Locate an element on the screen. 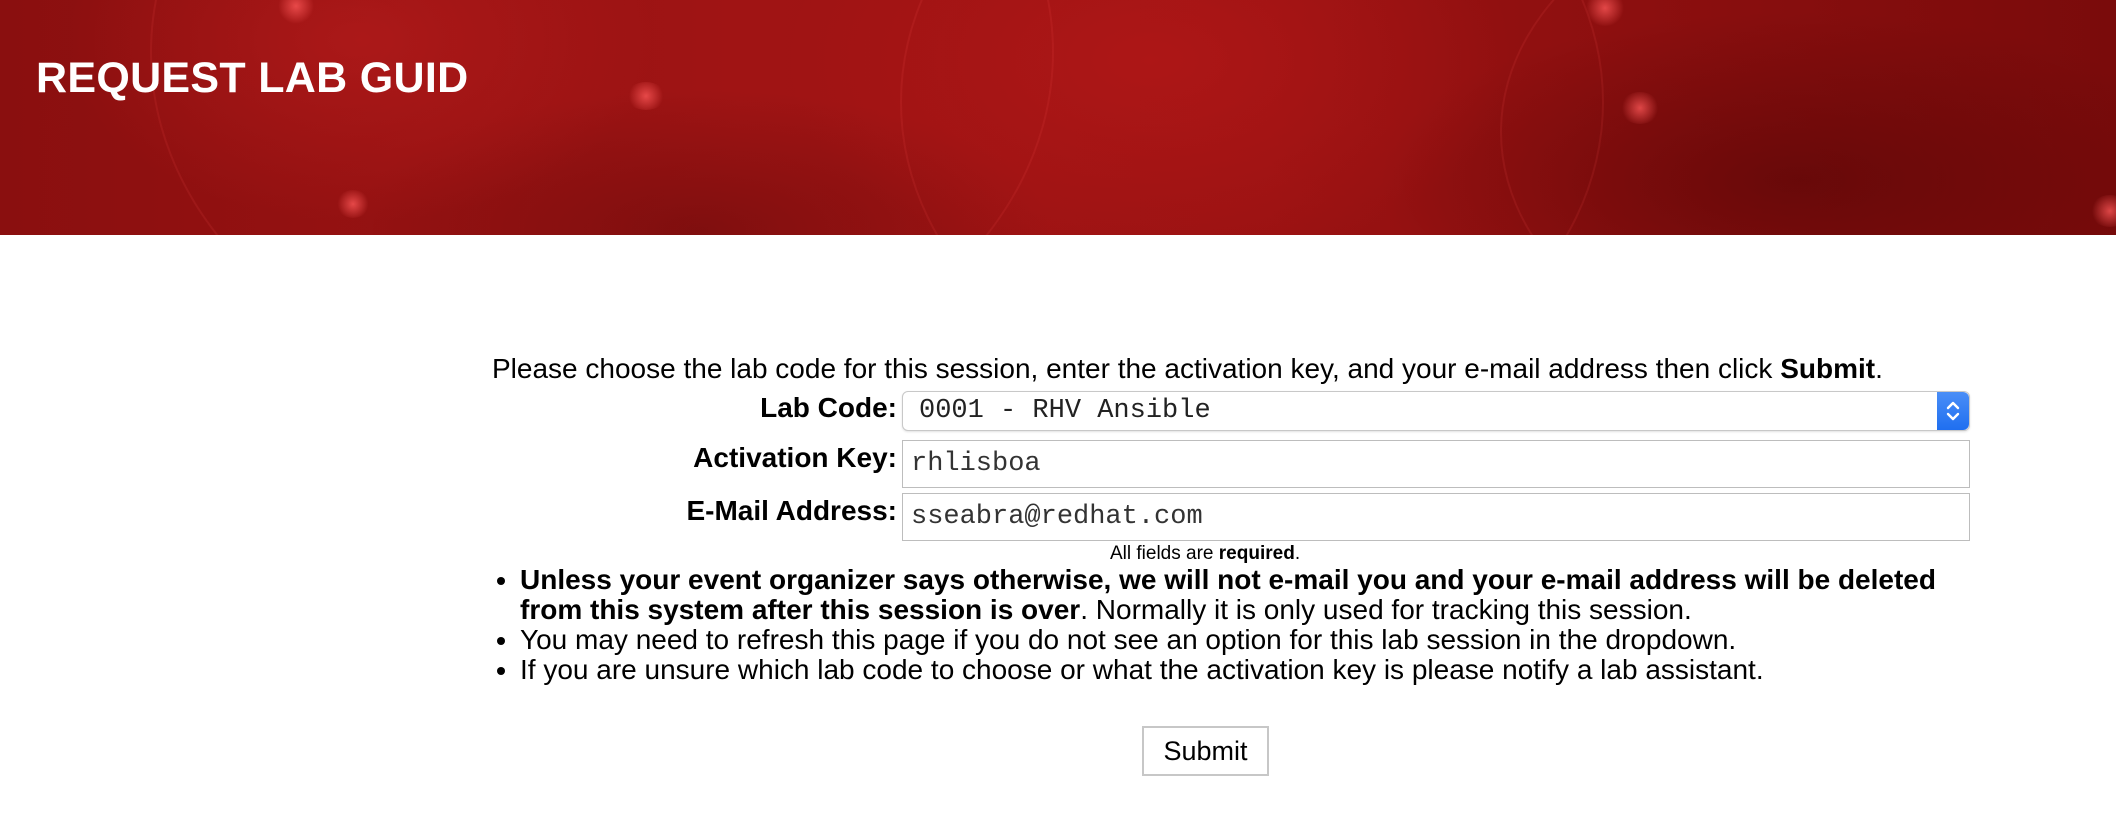  activation-key-label: Activation Key: is located at coordinates (795, 457).